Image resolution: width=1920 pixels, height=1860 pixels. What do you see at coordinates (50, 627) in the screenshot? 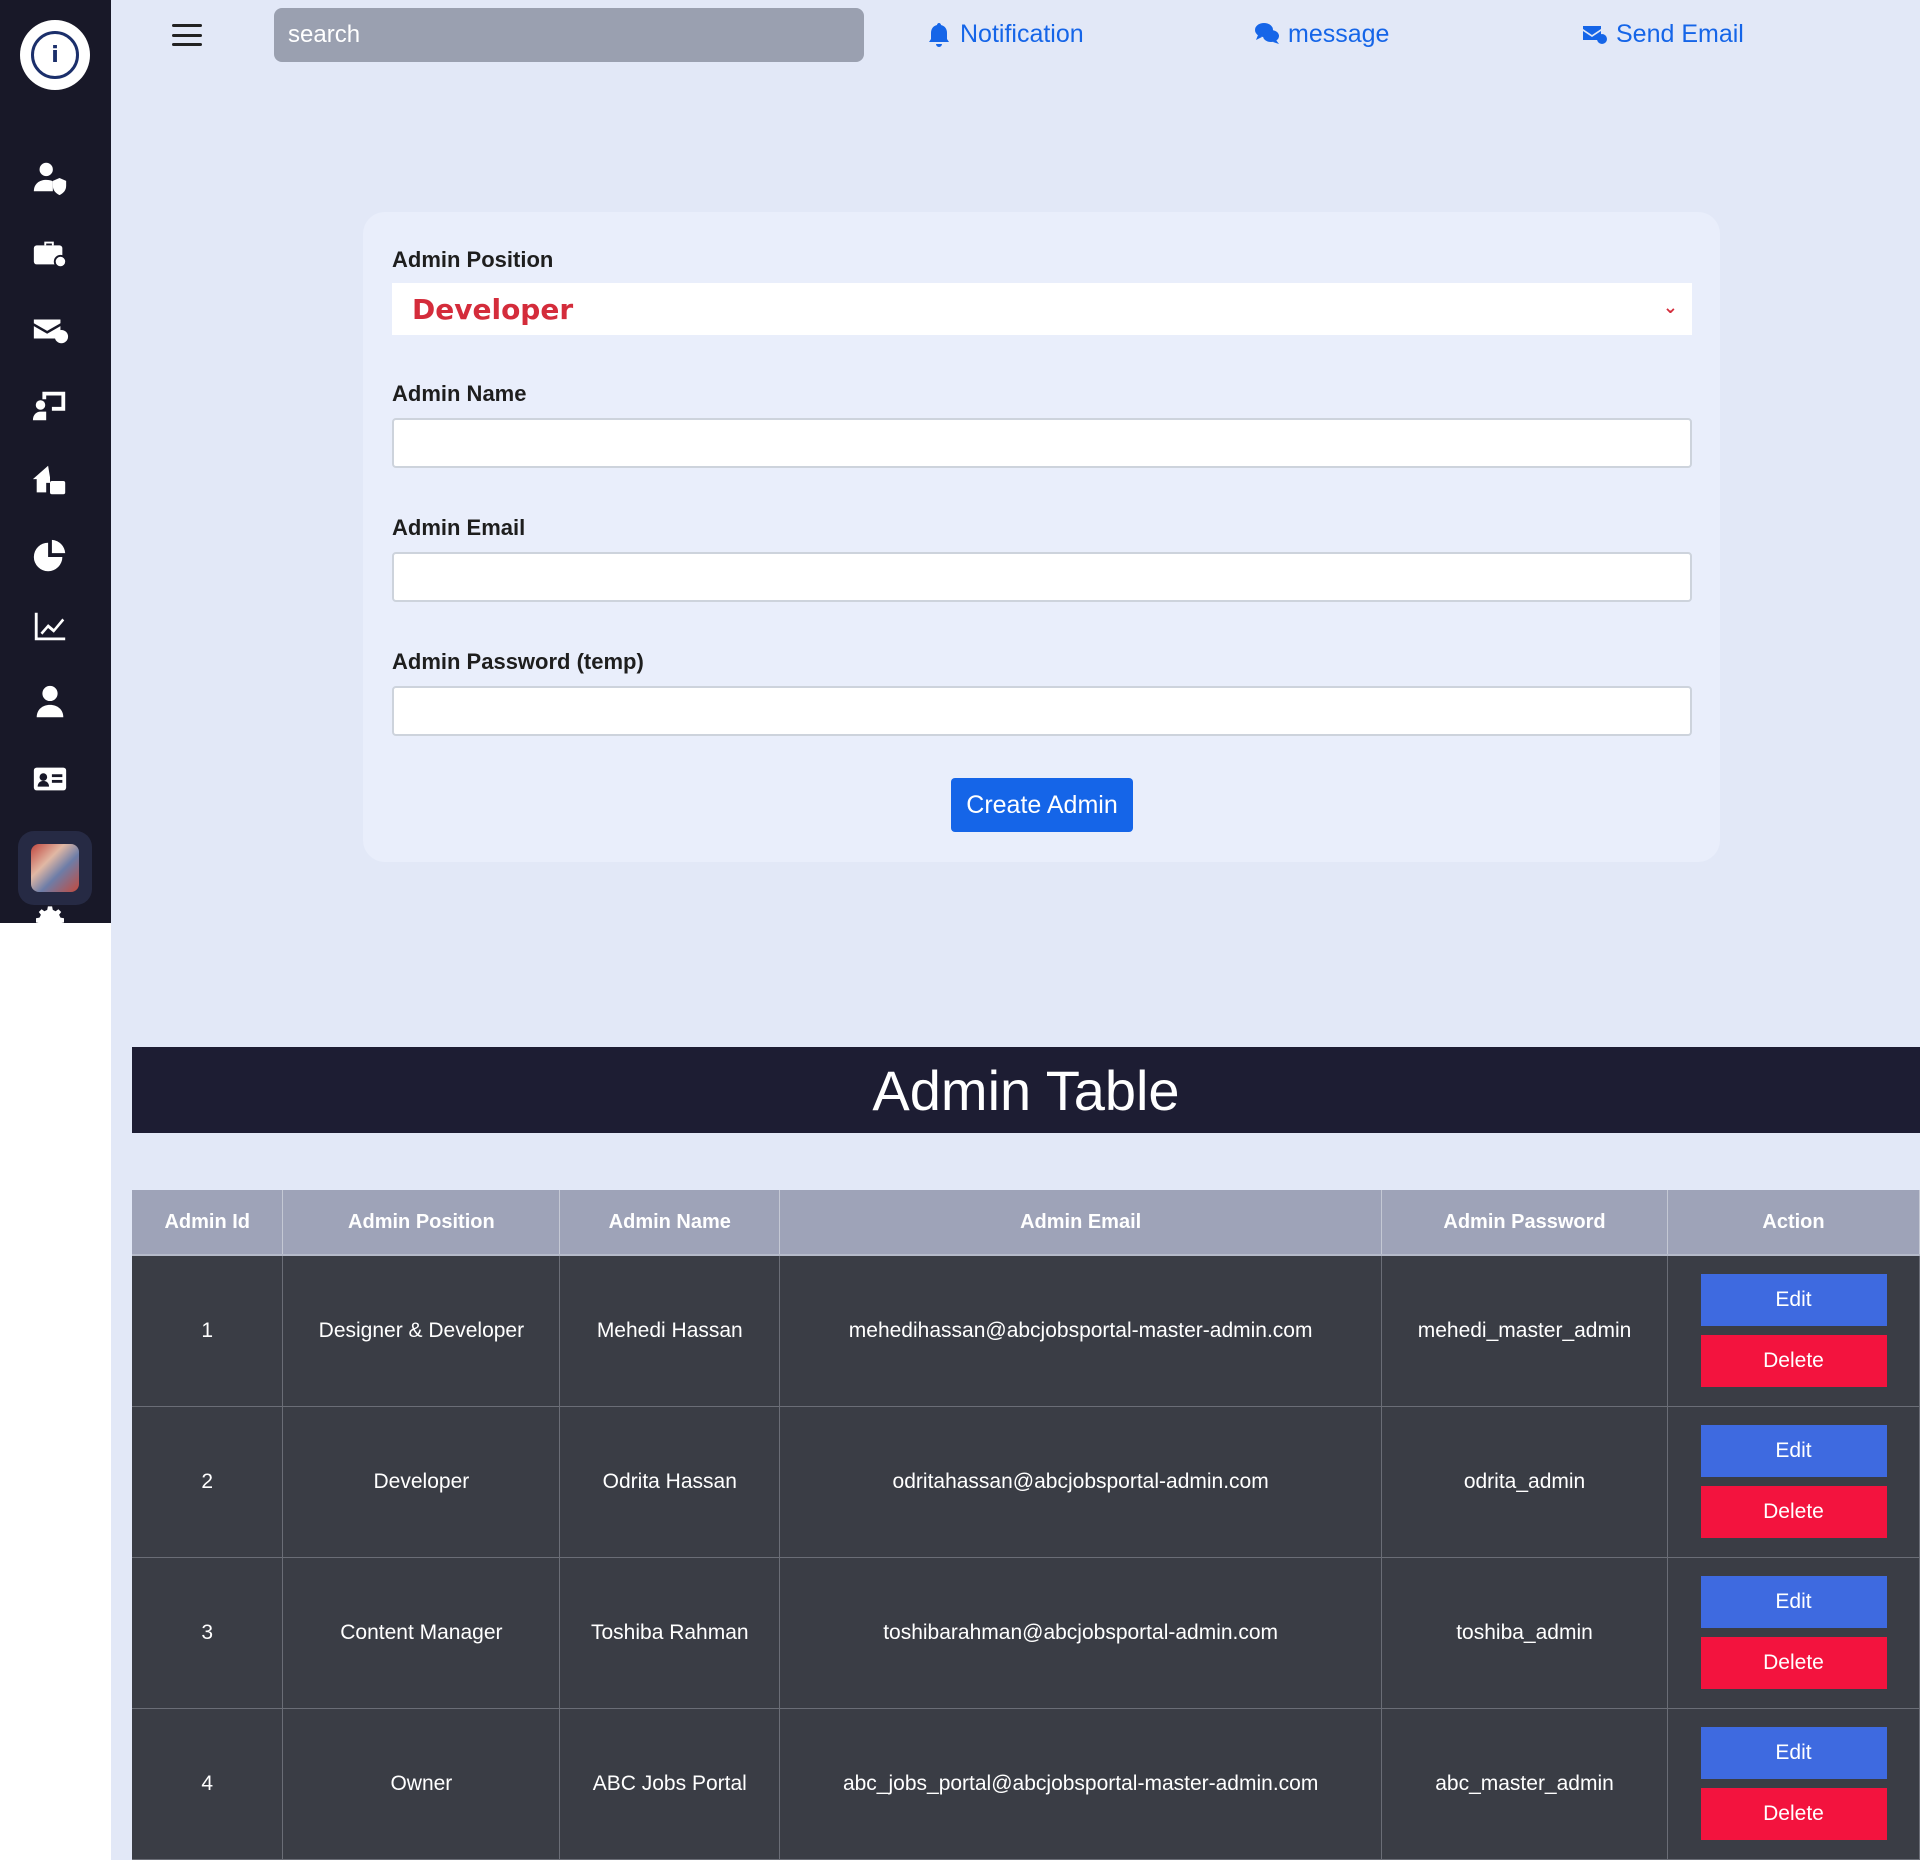
I see `line-chart-icon` at bounding box center [50, 627].